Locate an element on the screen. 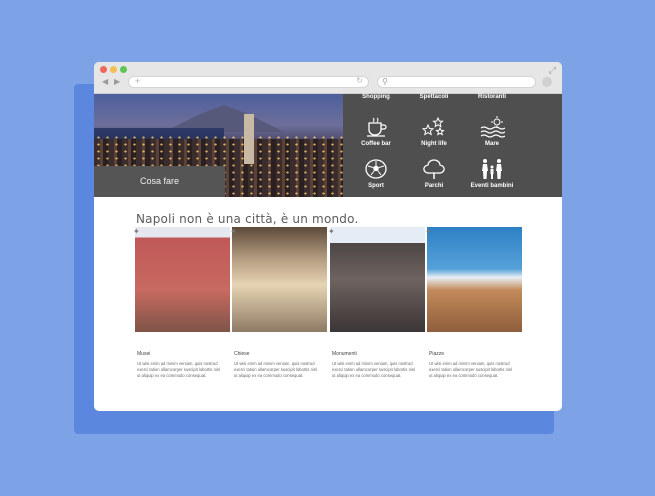 This screenshot has height=496, width=655. soccer-ball-icon is located at coordinates (376, 169).